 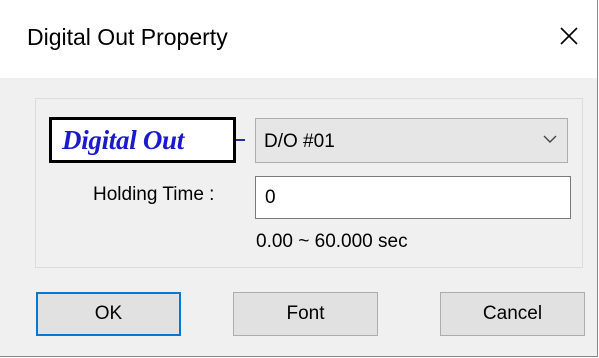 I want to click on close-button, so click(x=569, y=36).